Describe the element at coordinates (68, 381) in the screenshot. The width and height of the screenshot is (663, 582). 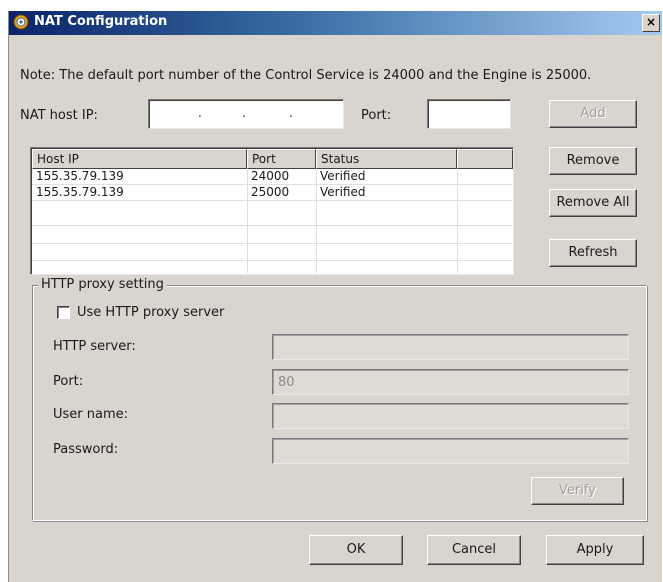
I see `proxy-port-label: Port:` at that location.